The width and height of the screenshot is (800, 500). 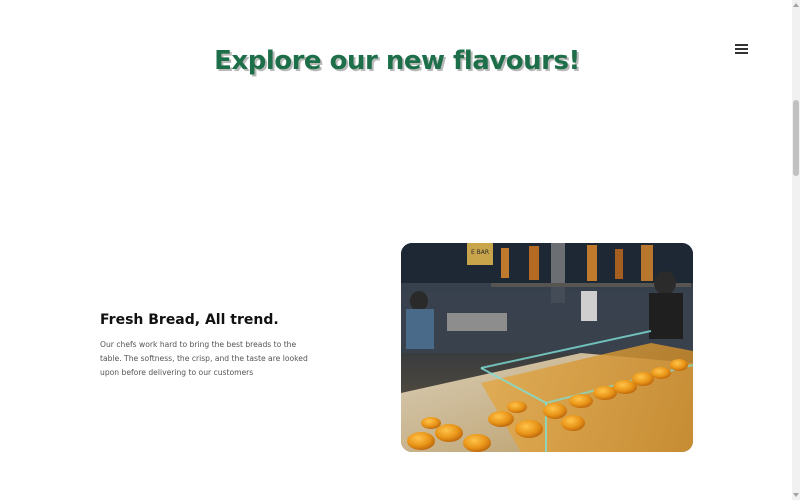 I want to click on hamburger-menu-icon, so click(x=741, y=45).